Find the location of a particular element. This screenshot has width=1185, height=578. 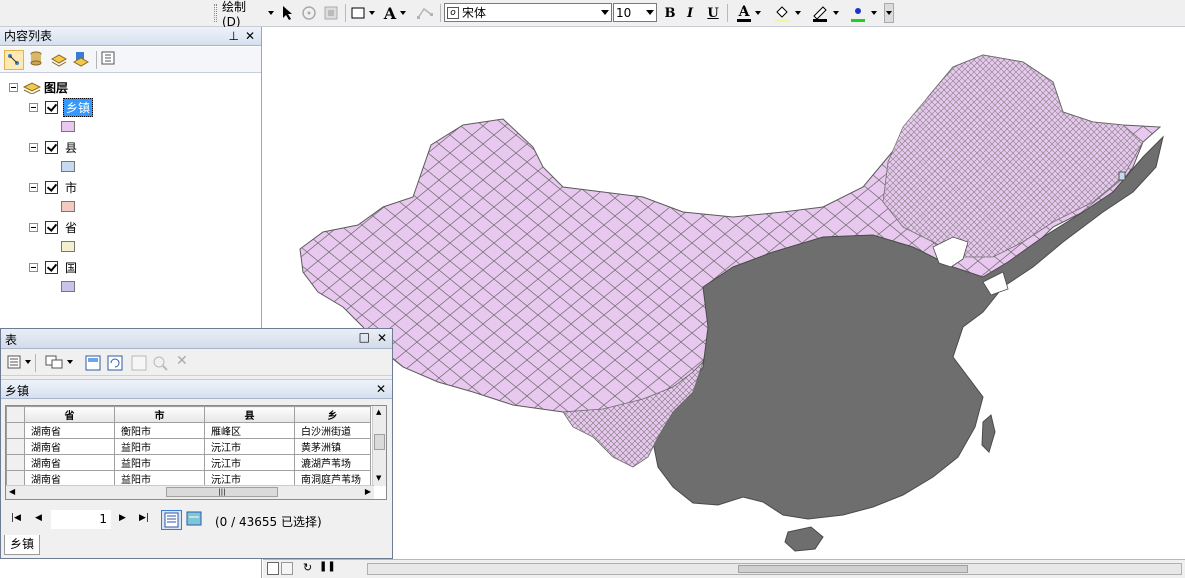

list-by-source-button is located at coordinates (37, 60).